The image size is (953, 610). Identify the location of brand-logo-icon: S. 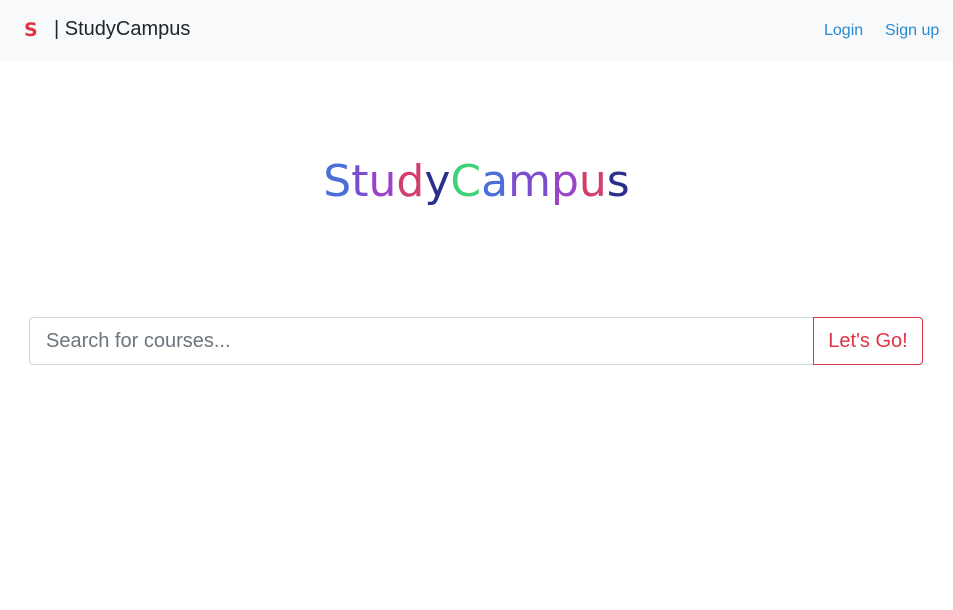
(31, 30).